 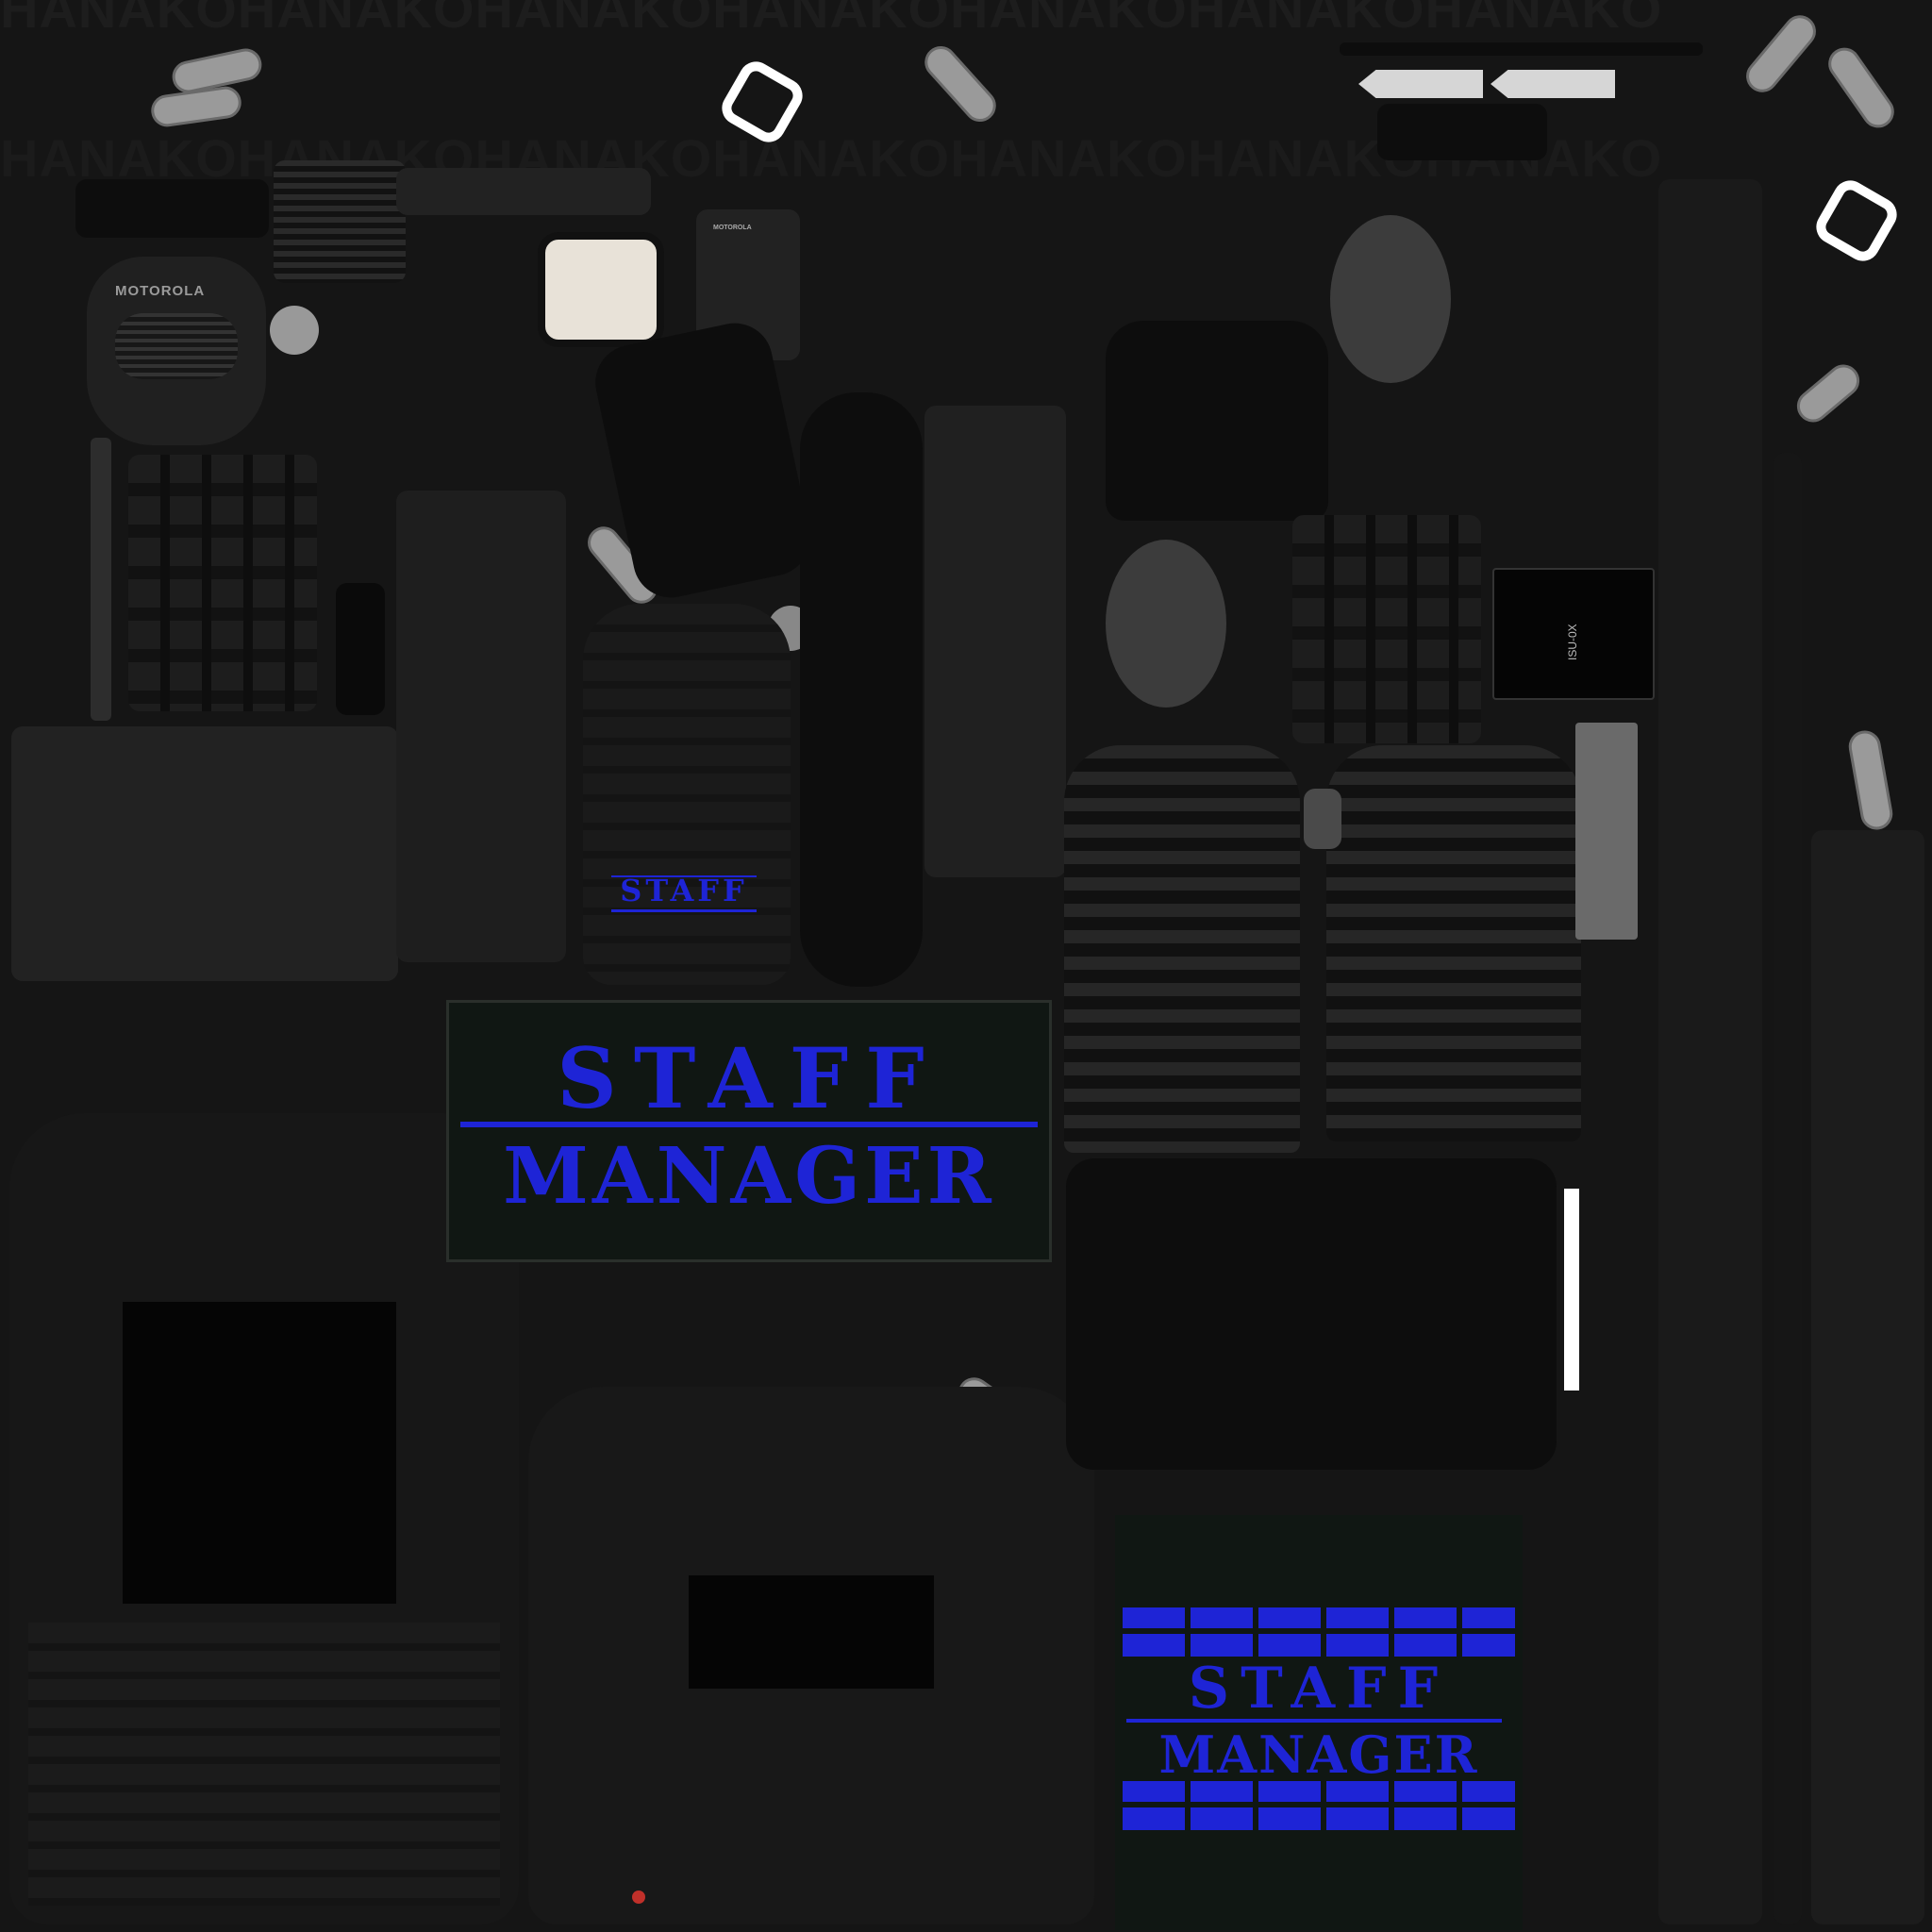 I want to click on right-strap-edge, so click(x=1868, y=1377).